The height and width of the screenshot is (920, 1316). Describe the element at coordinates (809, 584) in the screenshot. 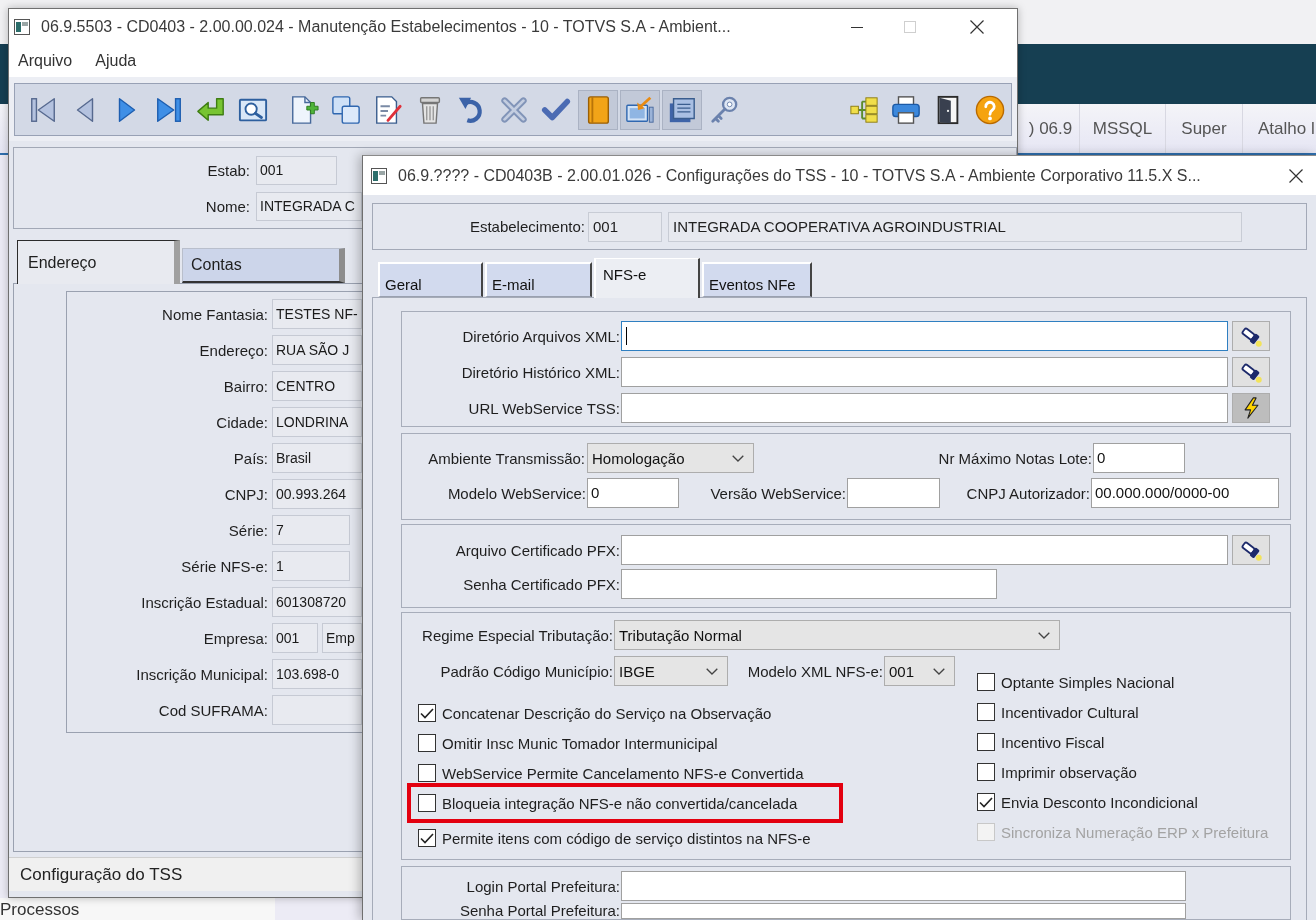

I see `password-field` at that location.